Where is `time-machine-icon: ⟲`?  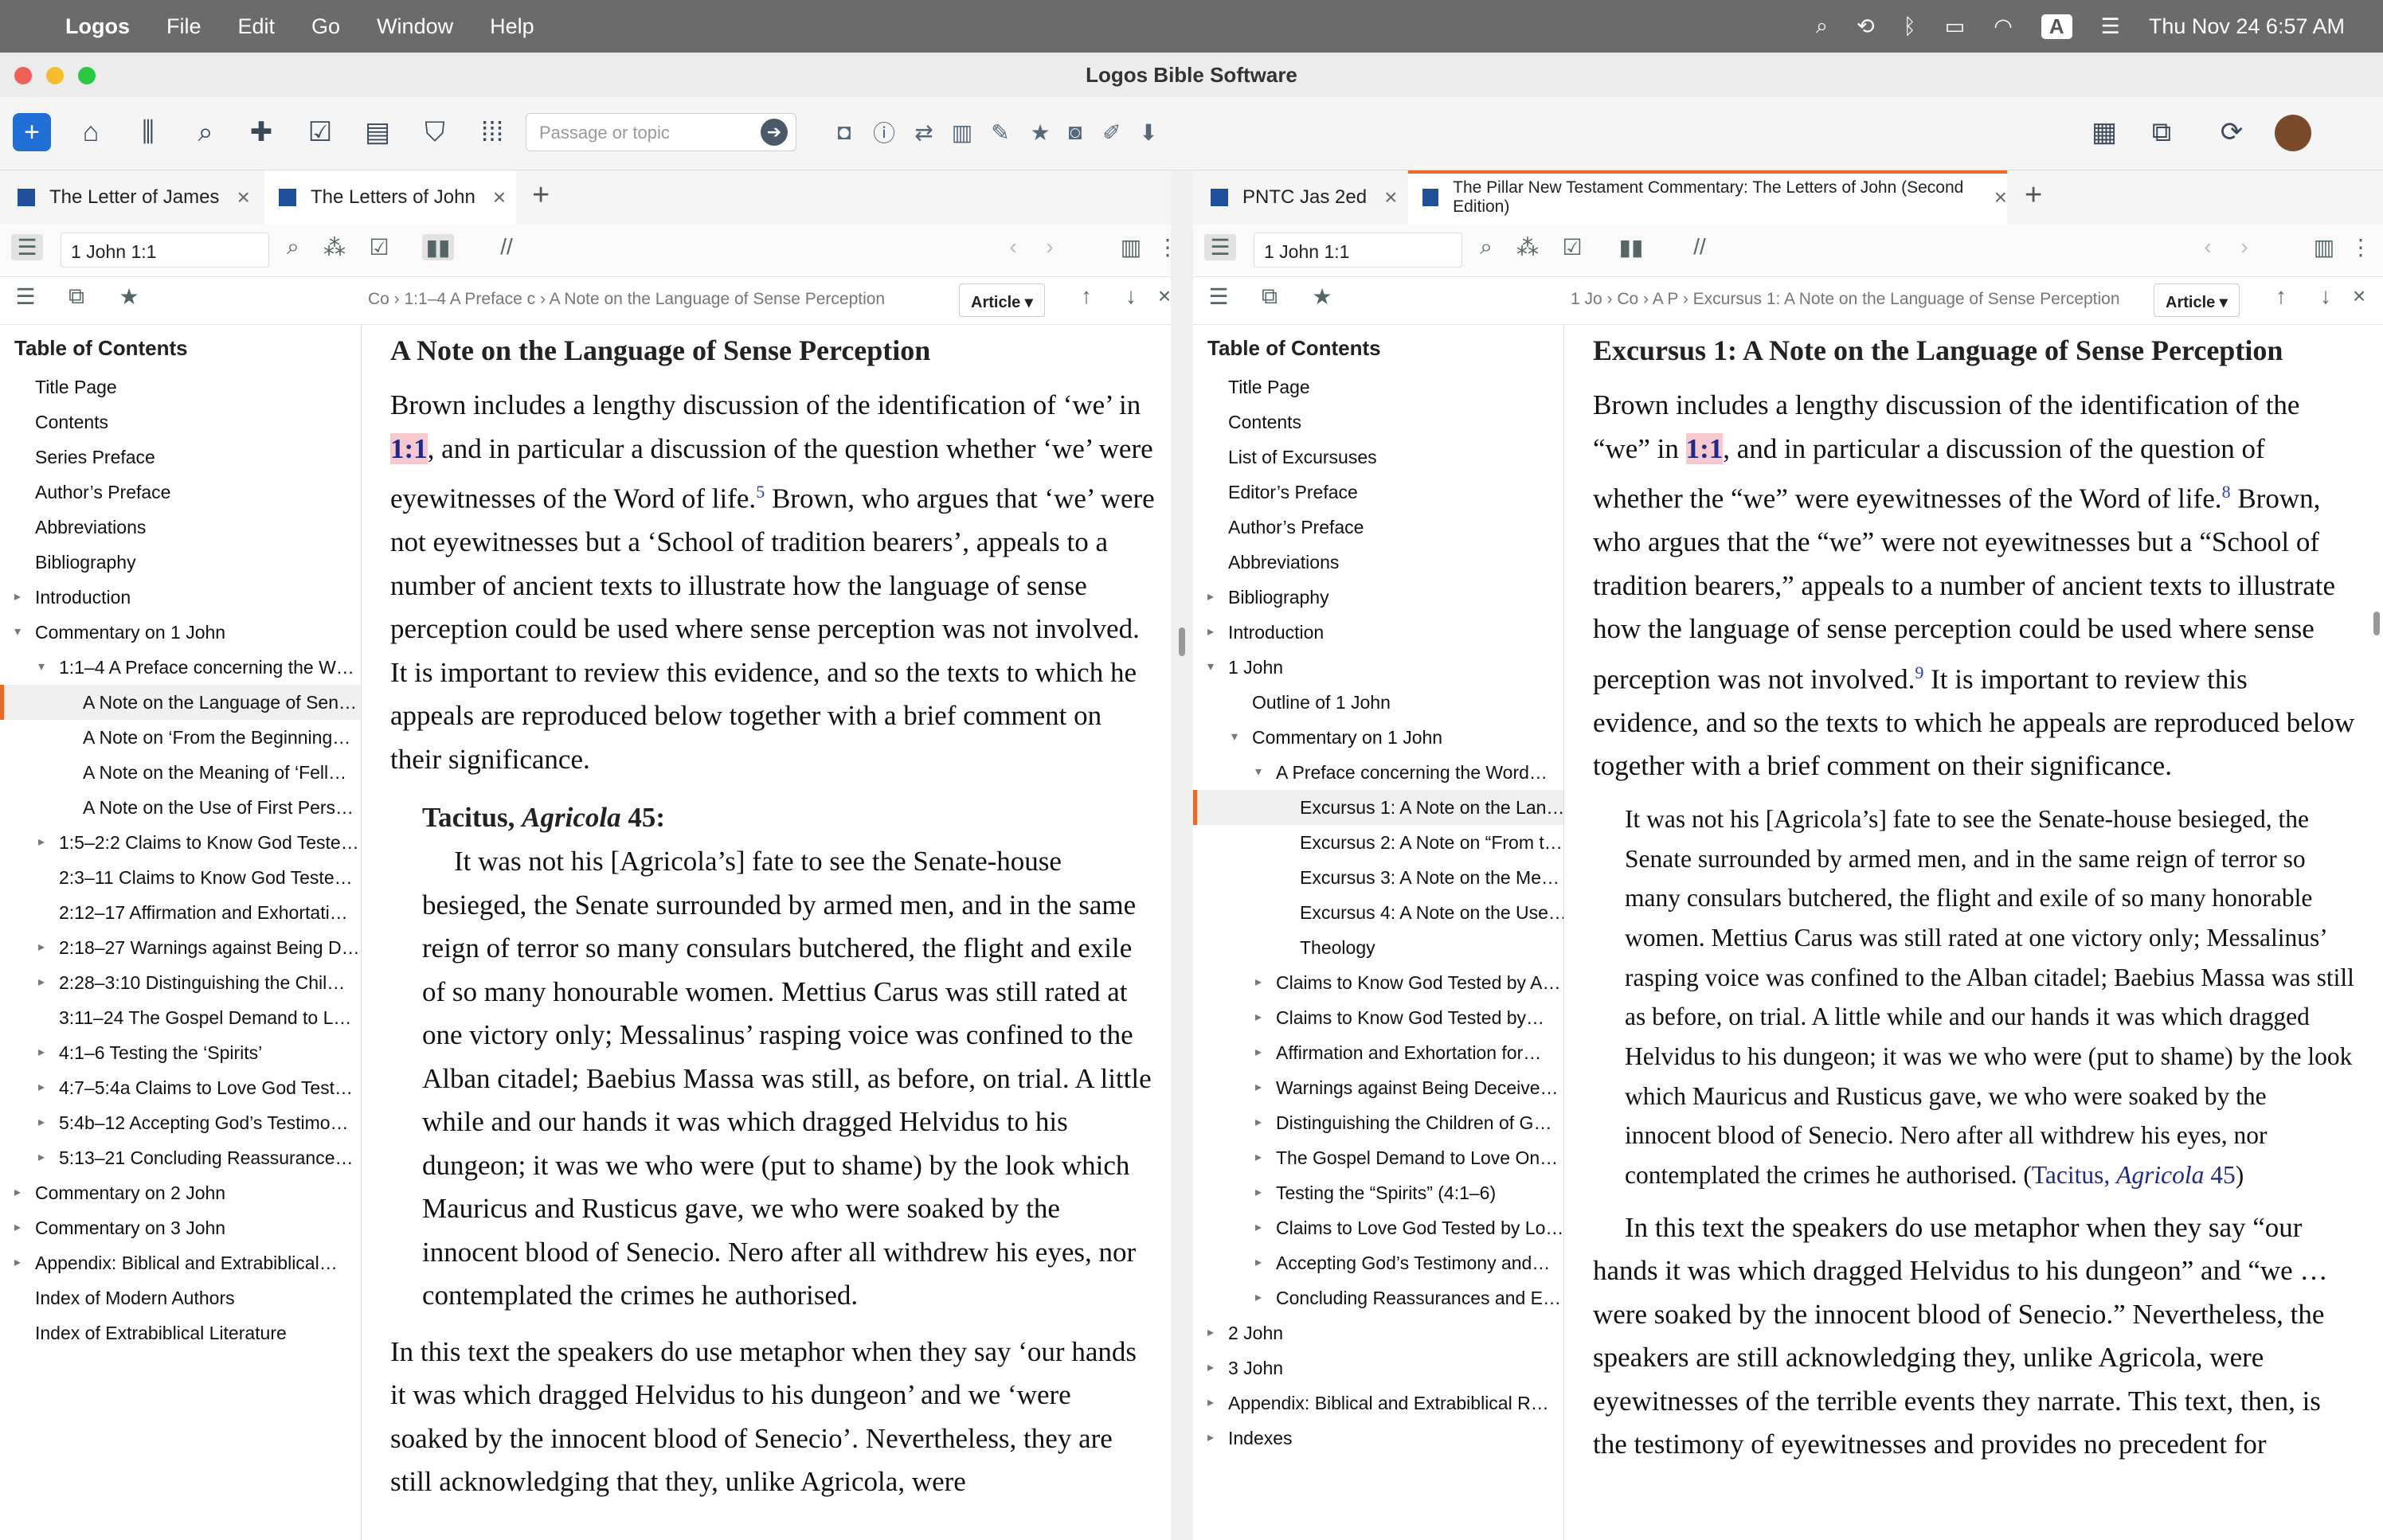 time-machine-icon: ⟲ is located at coordinates (1866, 26).